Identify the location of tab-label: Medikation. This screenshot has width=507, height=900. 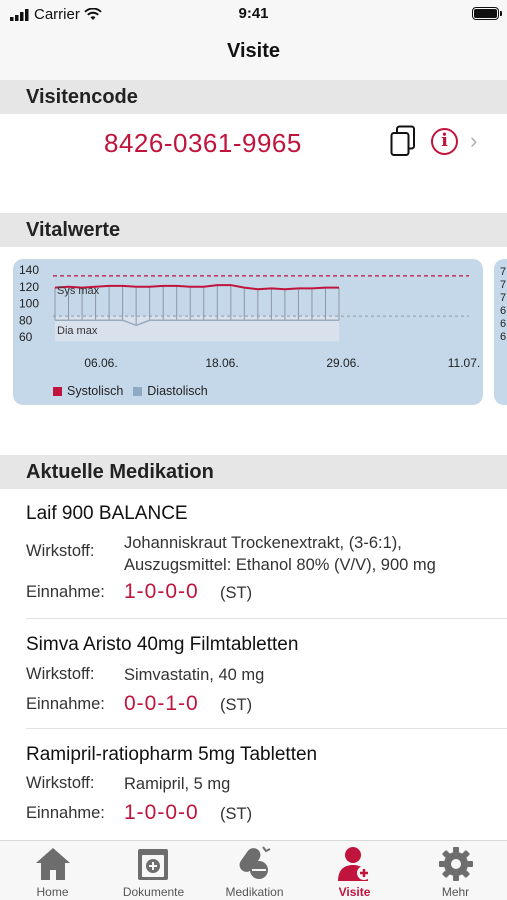
(254, 892).